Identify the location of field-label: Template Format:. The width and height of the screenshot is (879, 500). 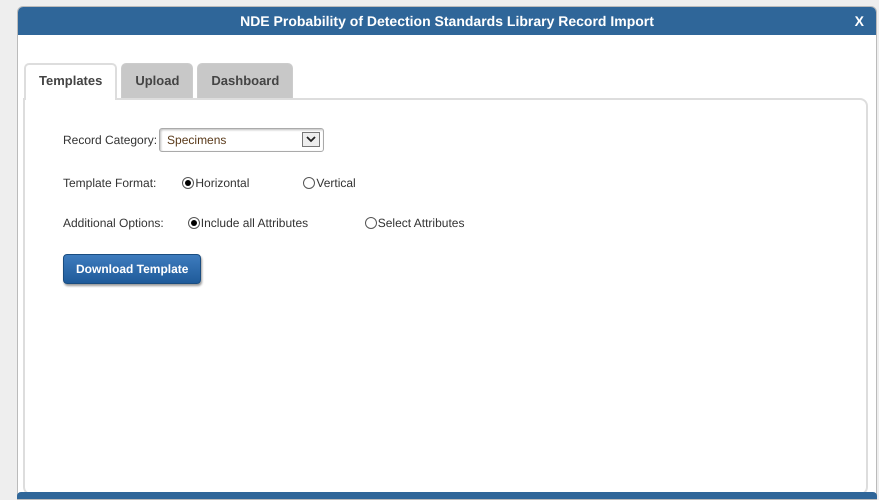
(109, 183).